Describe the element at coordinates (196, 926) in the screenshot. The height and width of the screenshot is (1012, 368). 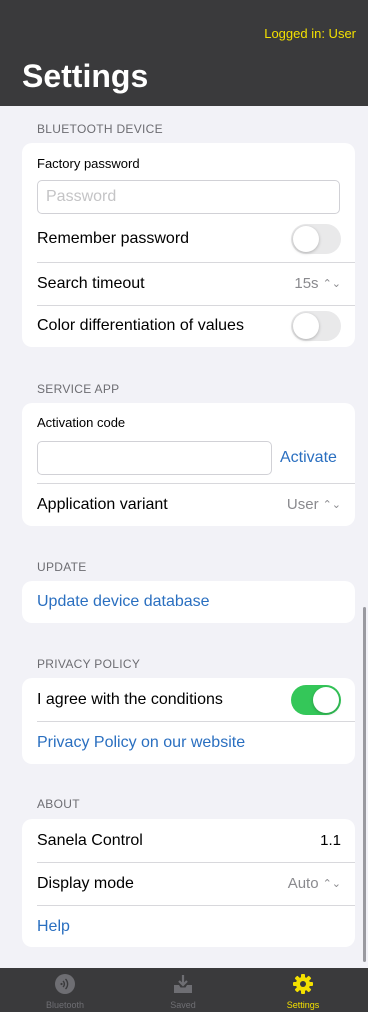
I see `help-row: Help` at that location.